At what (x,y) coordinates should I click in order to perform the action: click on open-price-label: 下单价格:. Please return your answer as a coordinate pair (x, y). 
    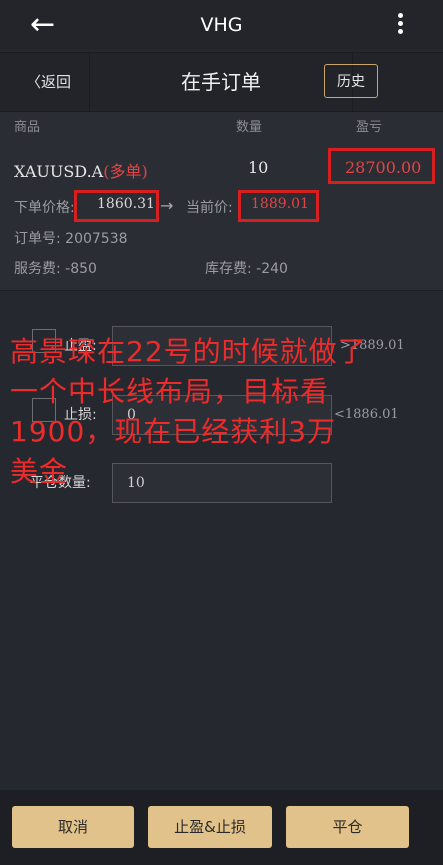
    Looking at the image, I should click on (44, 208).